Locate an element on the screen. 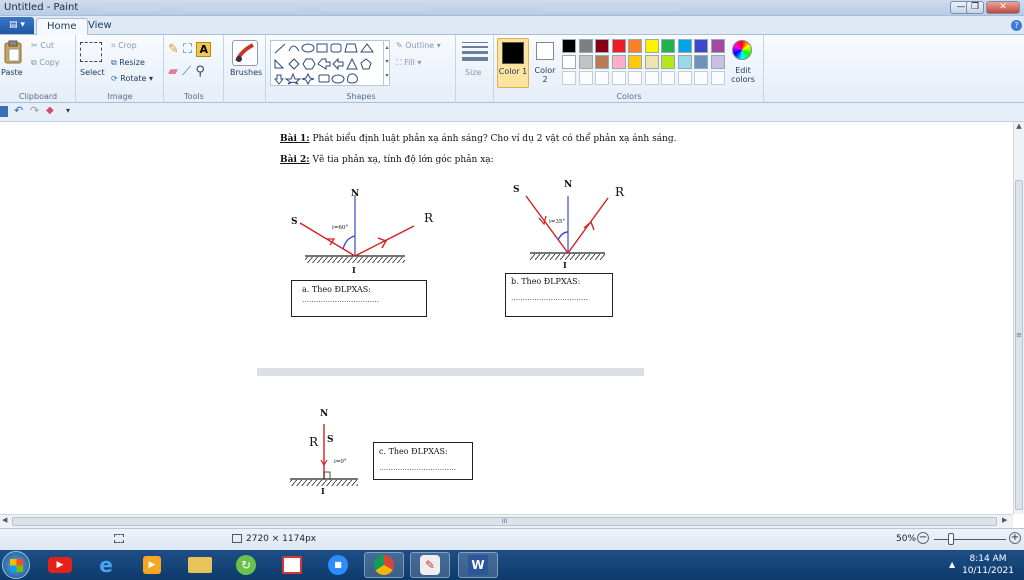 Image resolution: width=1024 pixels, height=580 pixels. zoom-in-button: + is located at coordinates (1015, 538).